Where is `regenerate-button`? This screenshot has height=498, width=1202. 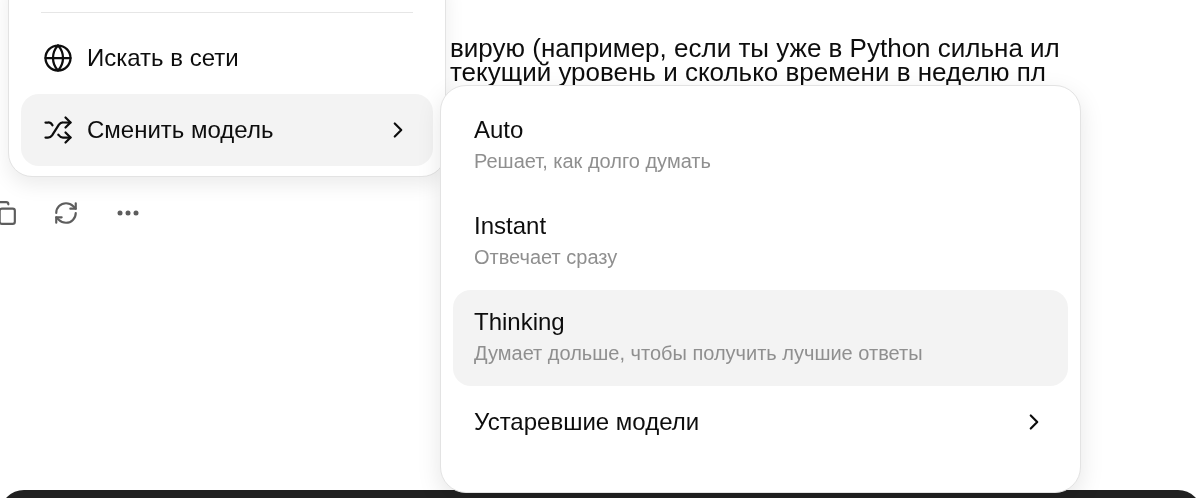 regenerate-button is located at coordinates (66, 213).